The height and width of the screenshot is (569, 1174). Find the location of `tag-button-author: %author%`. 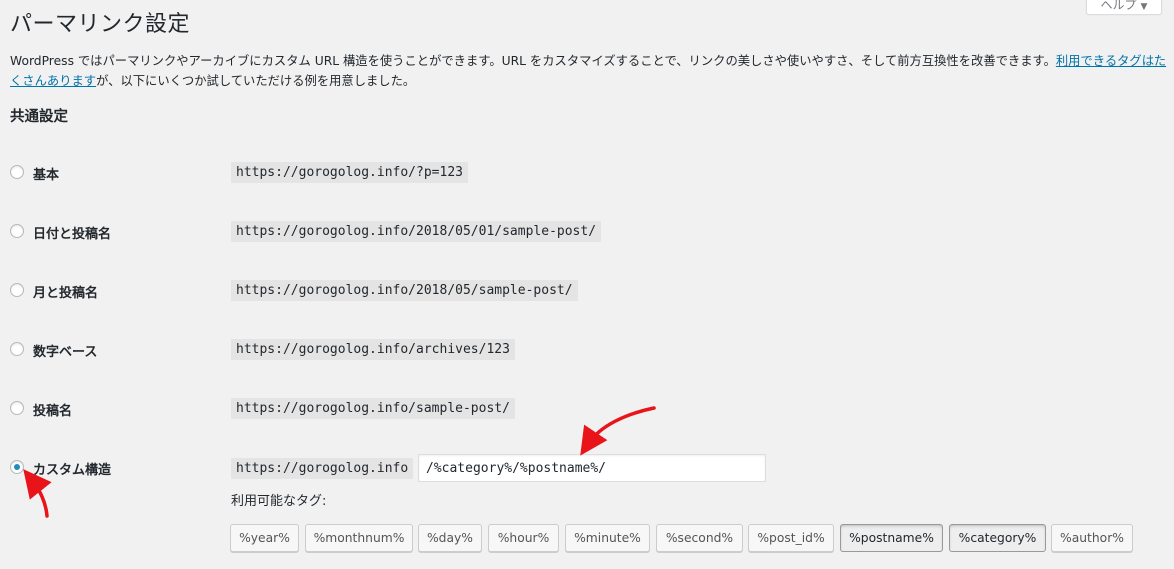

tag-button-author: %author% is located at coordinates (1092, 538).